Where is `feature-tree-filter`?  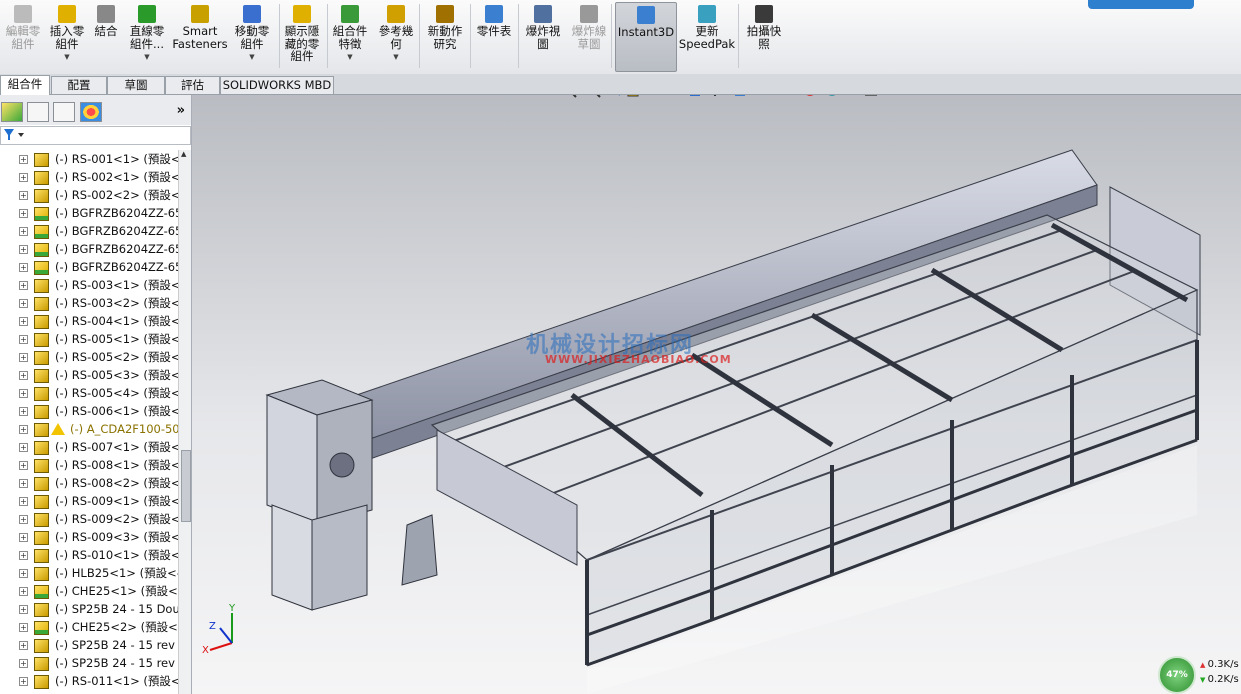
feature-tree-filter is located at coordinates (95, 135).